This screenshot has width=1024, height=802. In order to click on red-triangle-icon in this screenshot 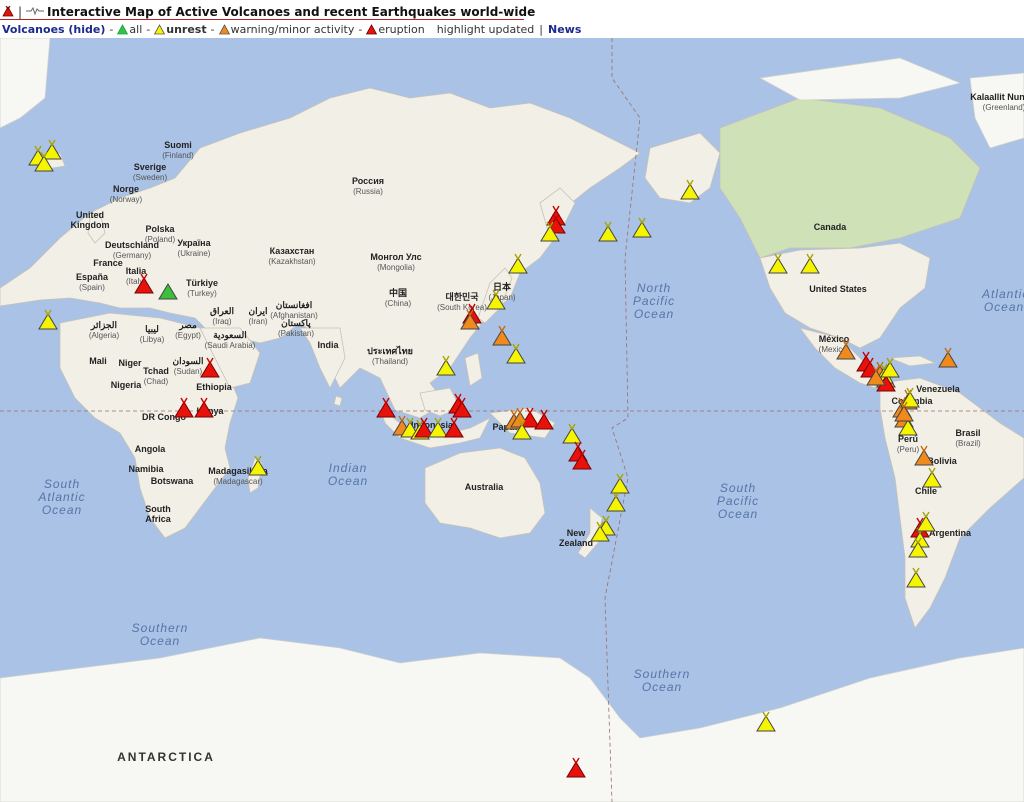, I will do `click(372, 28)`.